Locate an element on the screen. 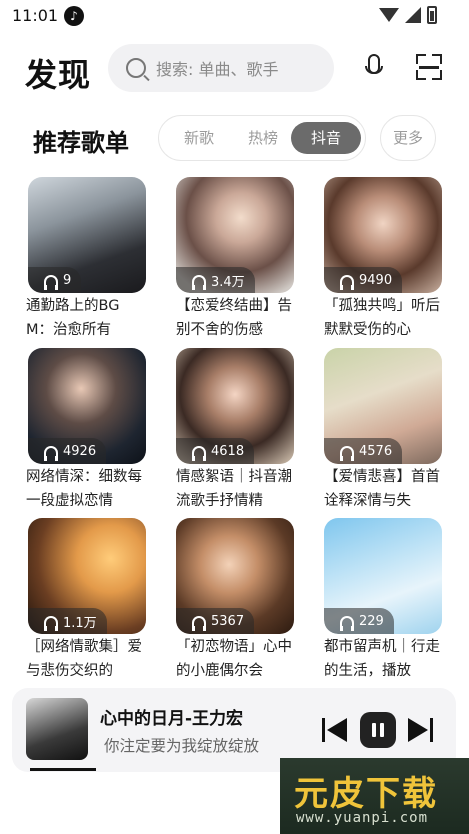 The image size is (469, 834). tab-new-songs: 新歌 is located at coordinates (199, 138).